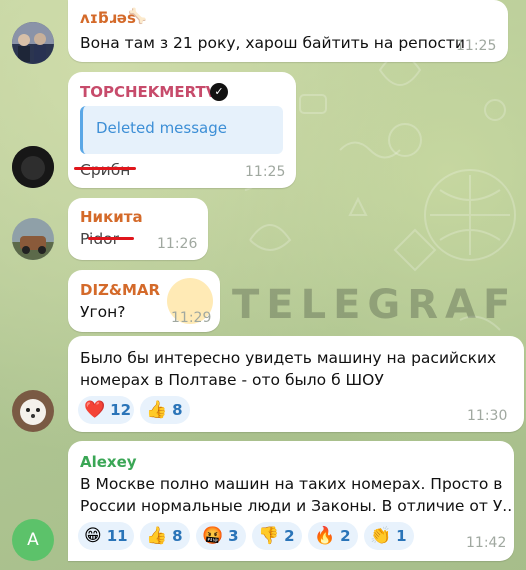 The image size is (526, 570). What do you see at coordinates (375, 305) in the screenshot?
I see `telegraf-watermark: TELEGRAF` at bounding box center [375, 305].